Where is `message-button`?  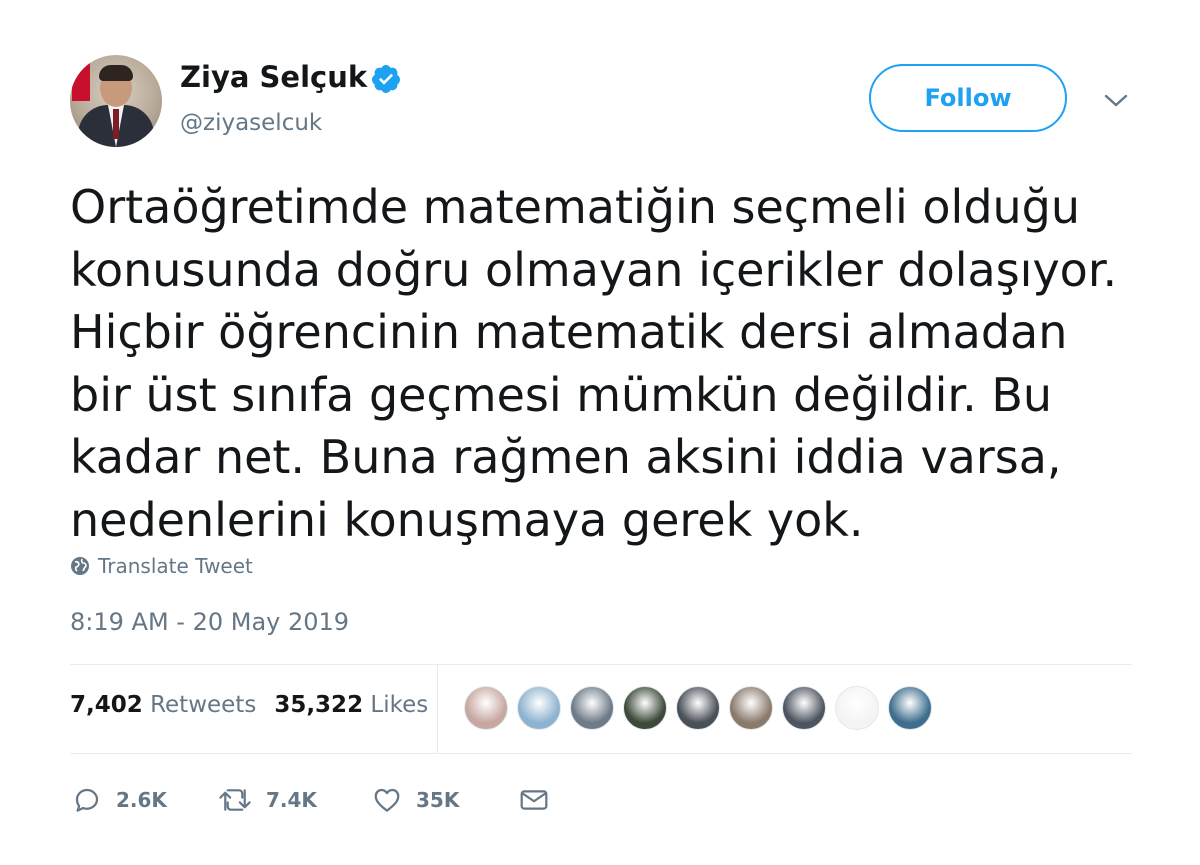 message-button is located at coordinates (541, 800).